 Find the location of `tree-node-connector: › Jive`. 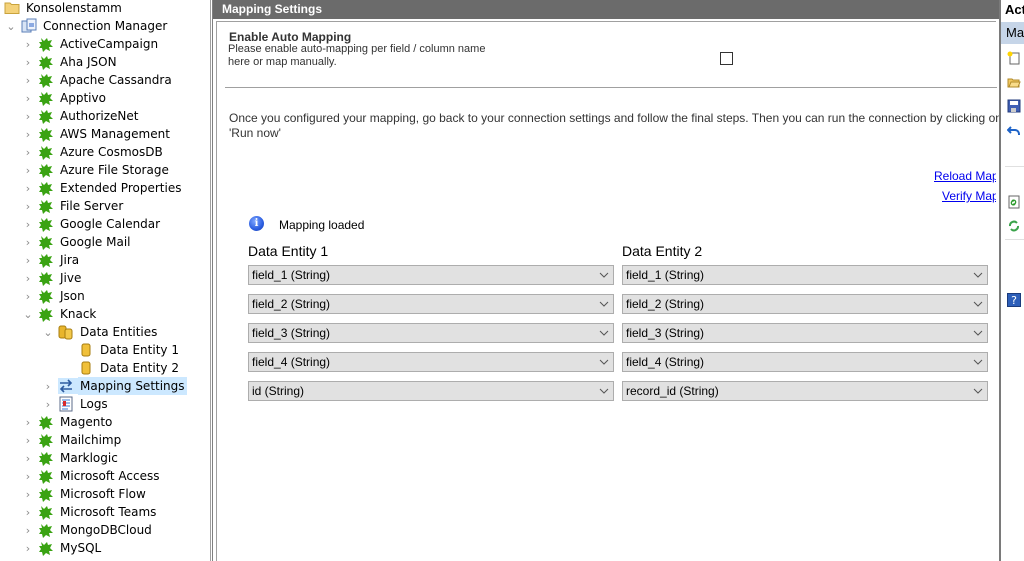

tree-node-connector: › Jive is located at coordinates (52, 278).